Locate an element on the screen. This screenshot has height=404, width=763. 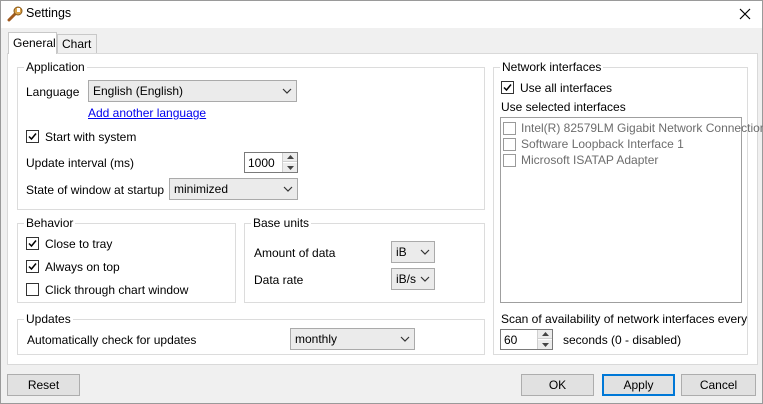
use-all-interfaces-label: Use all interfaces is located at coordinates (566, 88).